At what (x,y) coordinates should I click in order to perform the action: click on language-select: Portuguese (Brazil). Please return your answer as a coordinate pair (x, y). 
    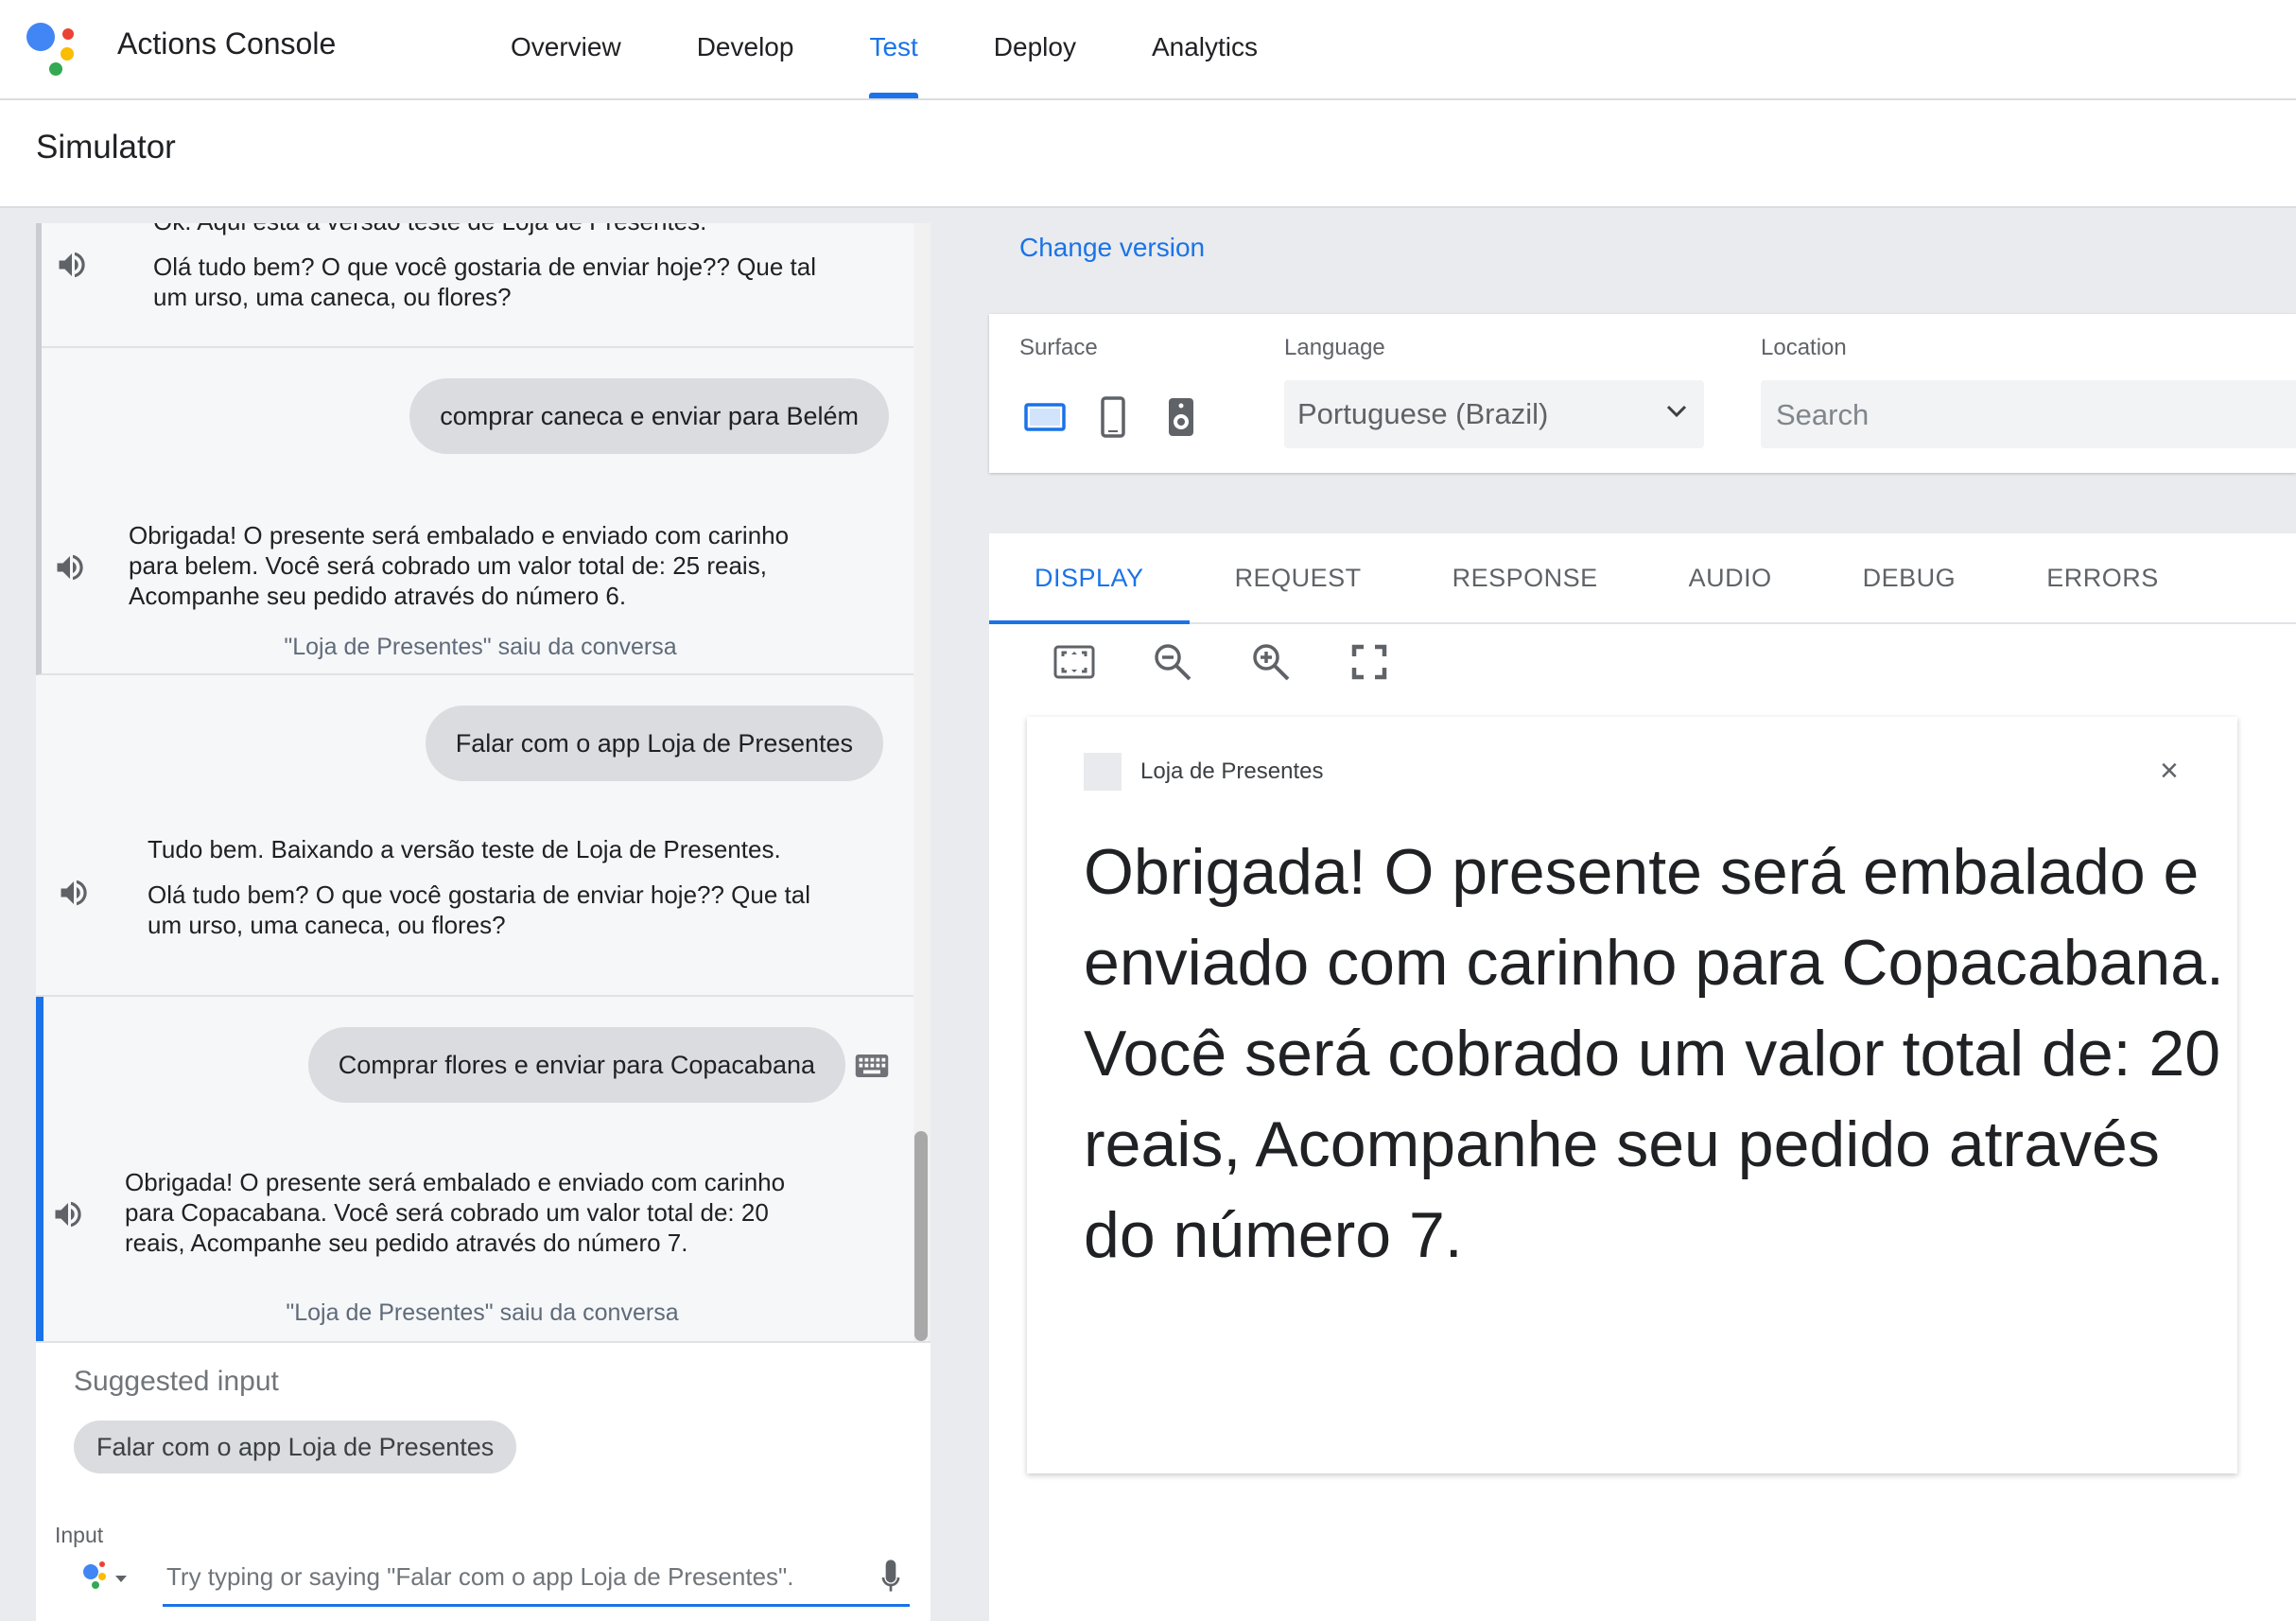
    Looking at the image, I should click on (1494, 414).